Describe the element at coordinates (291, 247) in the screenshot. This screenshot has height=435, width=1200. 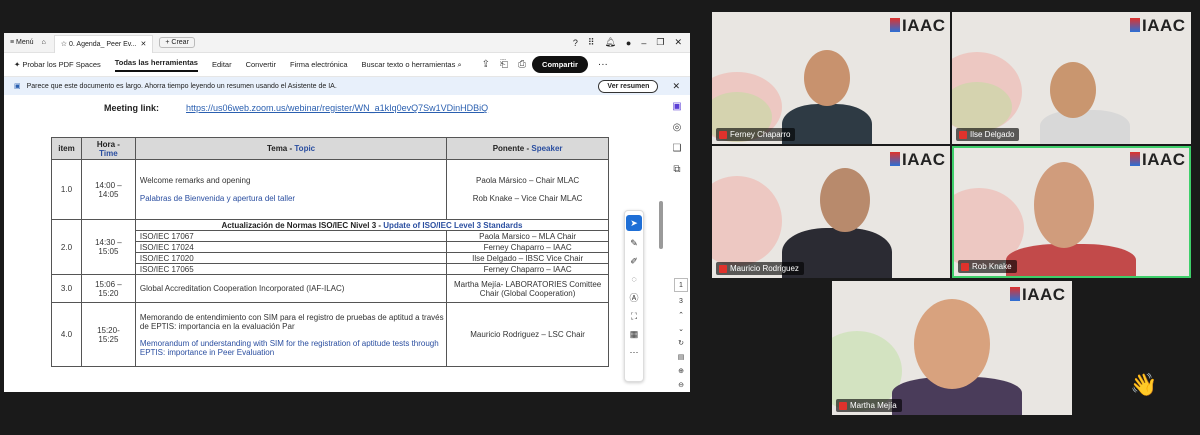
I see `row2-std: ISO/IEC 17024` at that location.